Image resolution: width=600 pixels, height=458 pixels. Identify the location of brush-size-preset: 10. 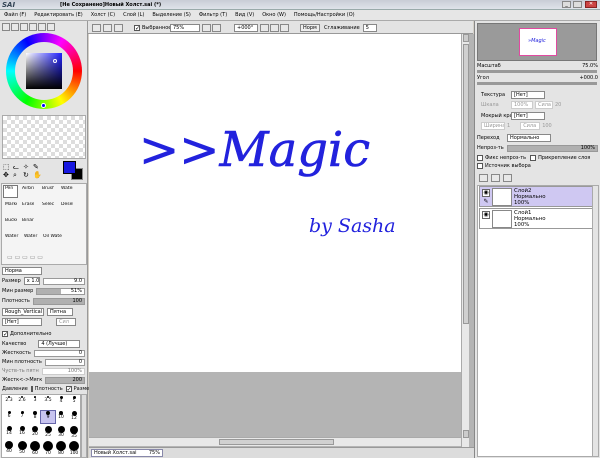
(61, 417).